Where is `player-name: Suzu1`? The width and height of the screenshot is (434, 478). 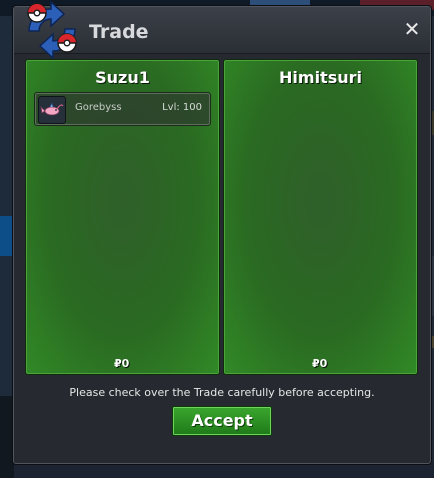
player-name: Suzu1 is located at coordinates (122, 77).